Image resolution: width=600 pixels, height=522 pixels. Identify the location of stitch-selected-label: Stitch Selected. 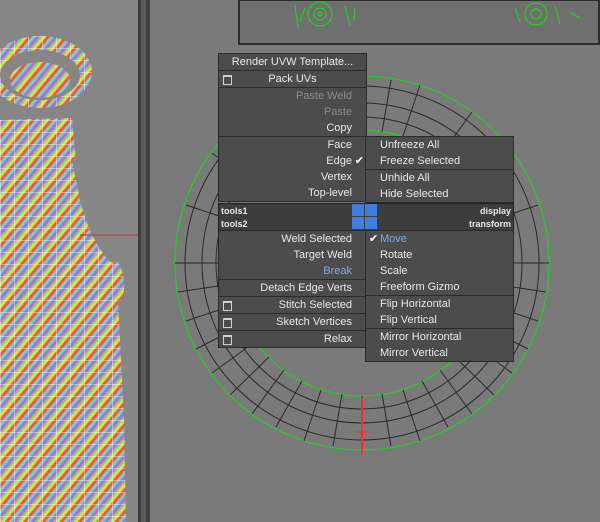
(315, 305).